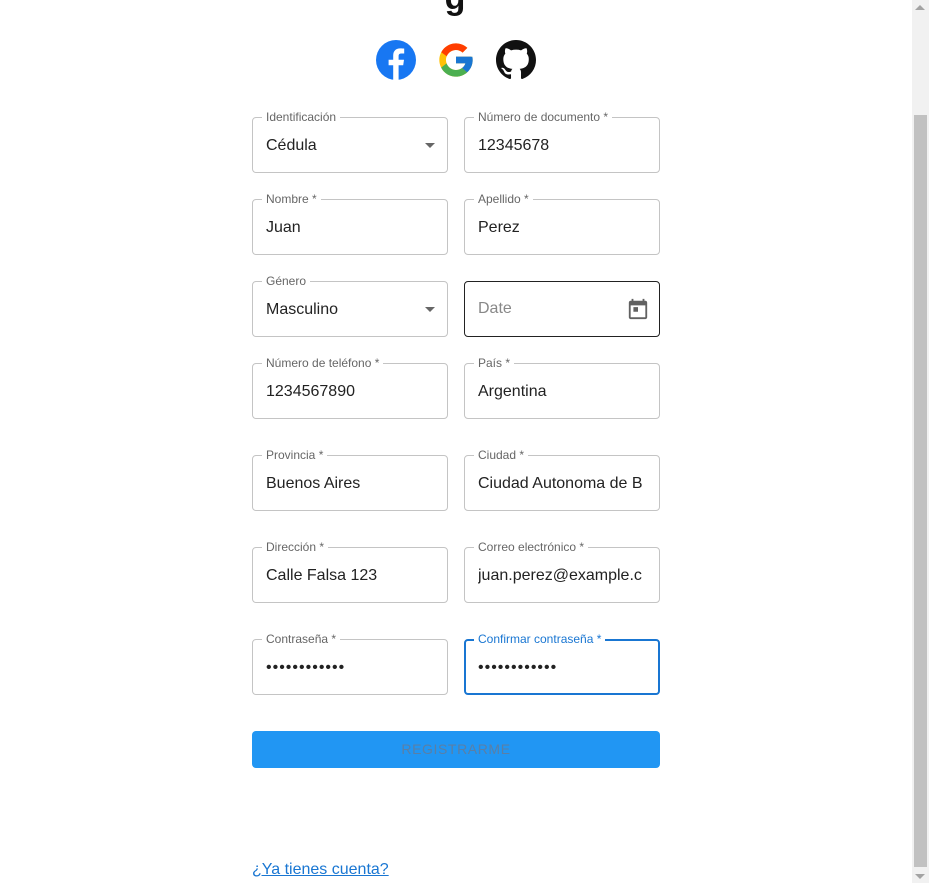  What do you see at coordinates (512, 391) in the screenshot?
I see `country-value: Argentina` at bounding box center [512, 391].